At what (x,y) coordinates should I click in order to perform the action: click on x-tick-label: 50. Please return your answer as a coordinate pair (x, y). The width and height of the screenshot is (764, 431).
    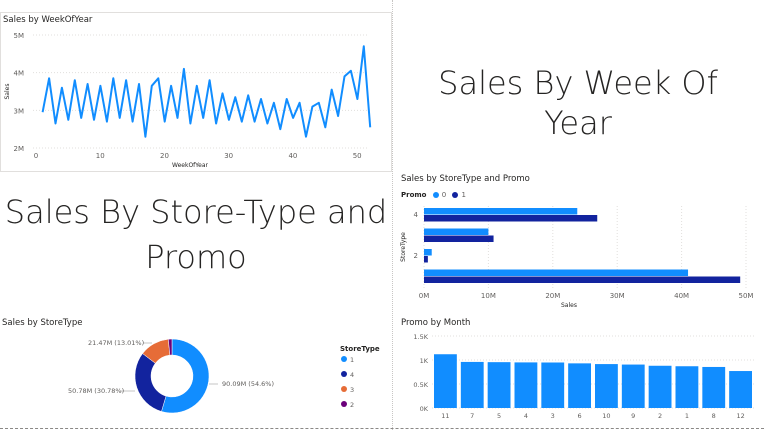
    Looking at the image, I should click on (357, 156).